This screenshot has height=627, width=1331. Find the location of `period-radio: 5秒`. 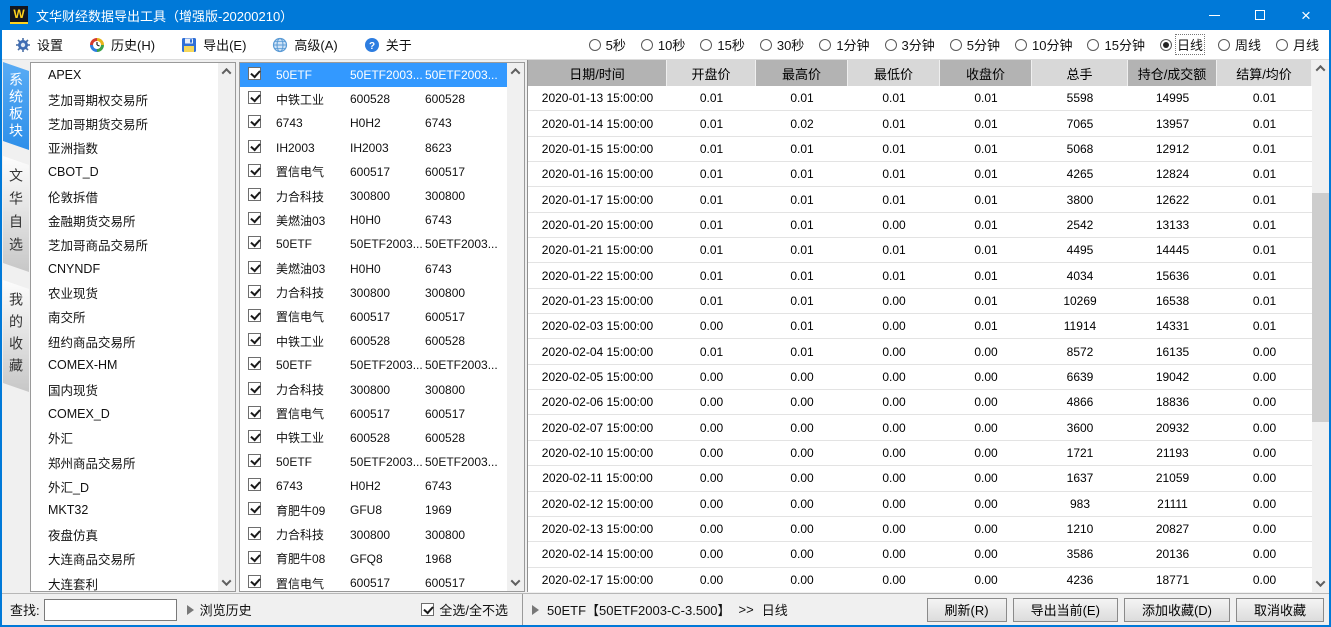

period-radio: 5秒 is located at coordinates (608, 44).